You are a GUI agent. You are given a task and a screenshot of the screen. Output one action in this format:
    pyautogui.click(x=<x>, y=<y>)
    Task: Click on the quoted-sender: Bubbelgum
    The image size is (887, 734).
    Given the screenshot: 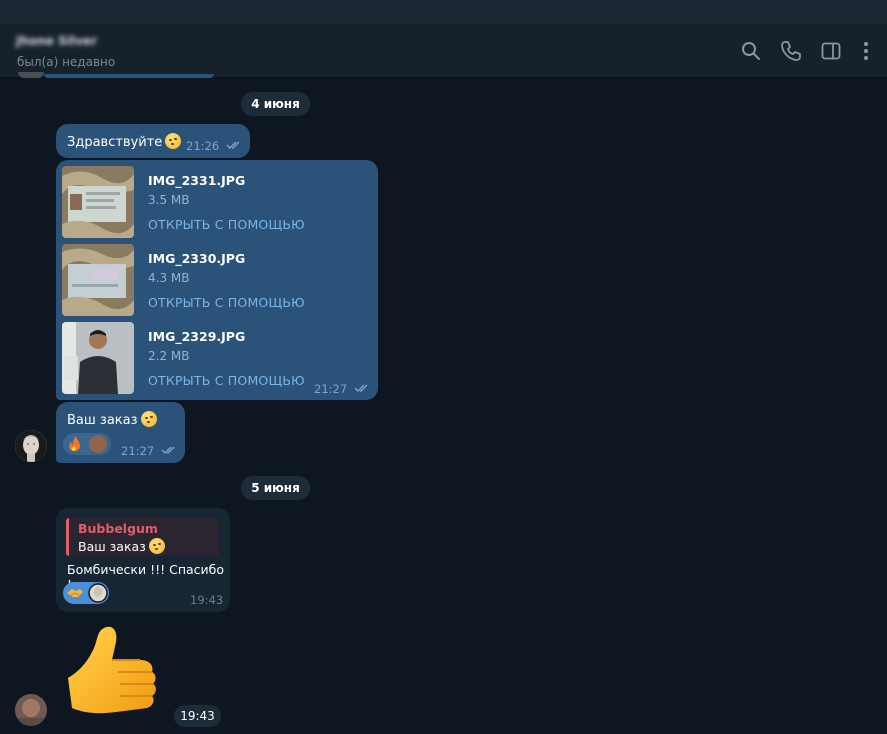 What is the action you would take?
    pyautogui.click(x=118, y=528)
    